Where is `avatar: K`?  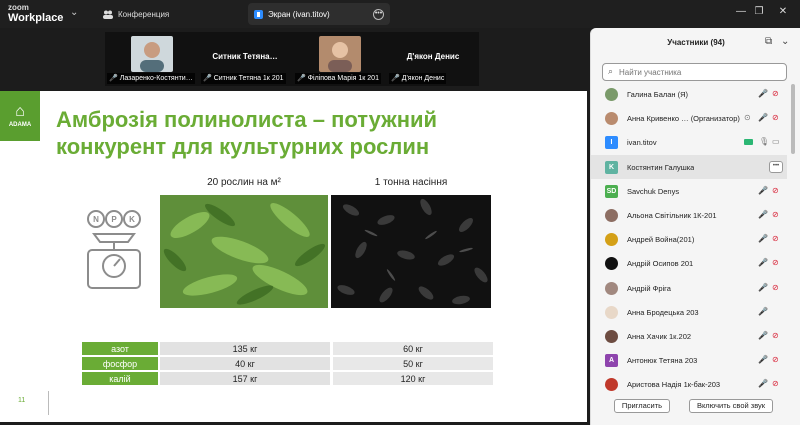 avatar: K is located at coordinates (611, 167).